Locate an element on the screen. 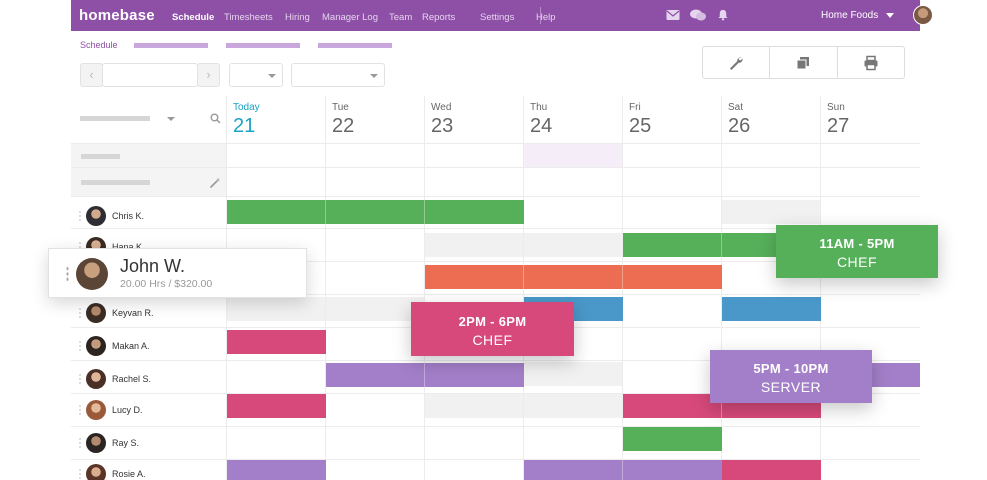 This screenshot has height=480, width=987. breadcrumb: Schedule is located at coordinates (99, 45).